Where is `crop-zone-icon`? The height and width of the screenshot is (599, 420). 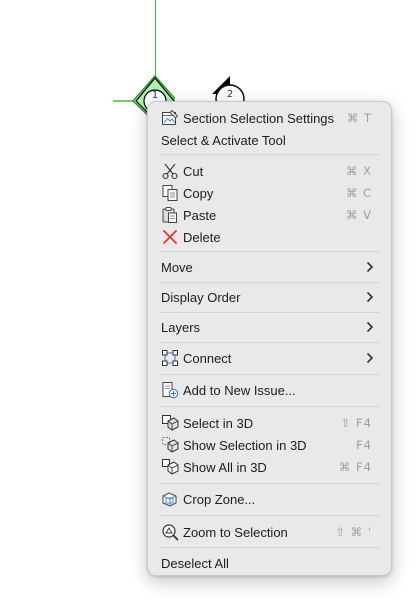 crop-zone-icon is located at coordinates (170, 499).